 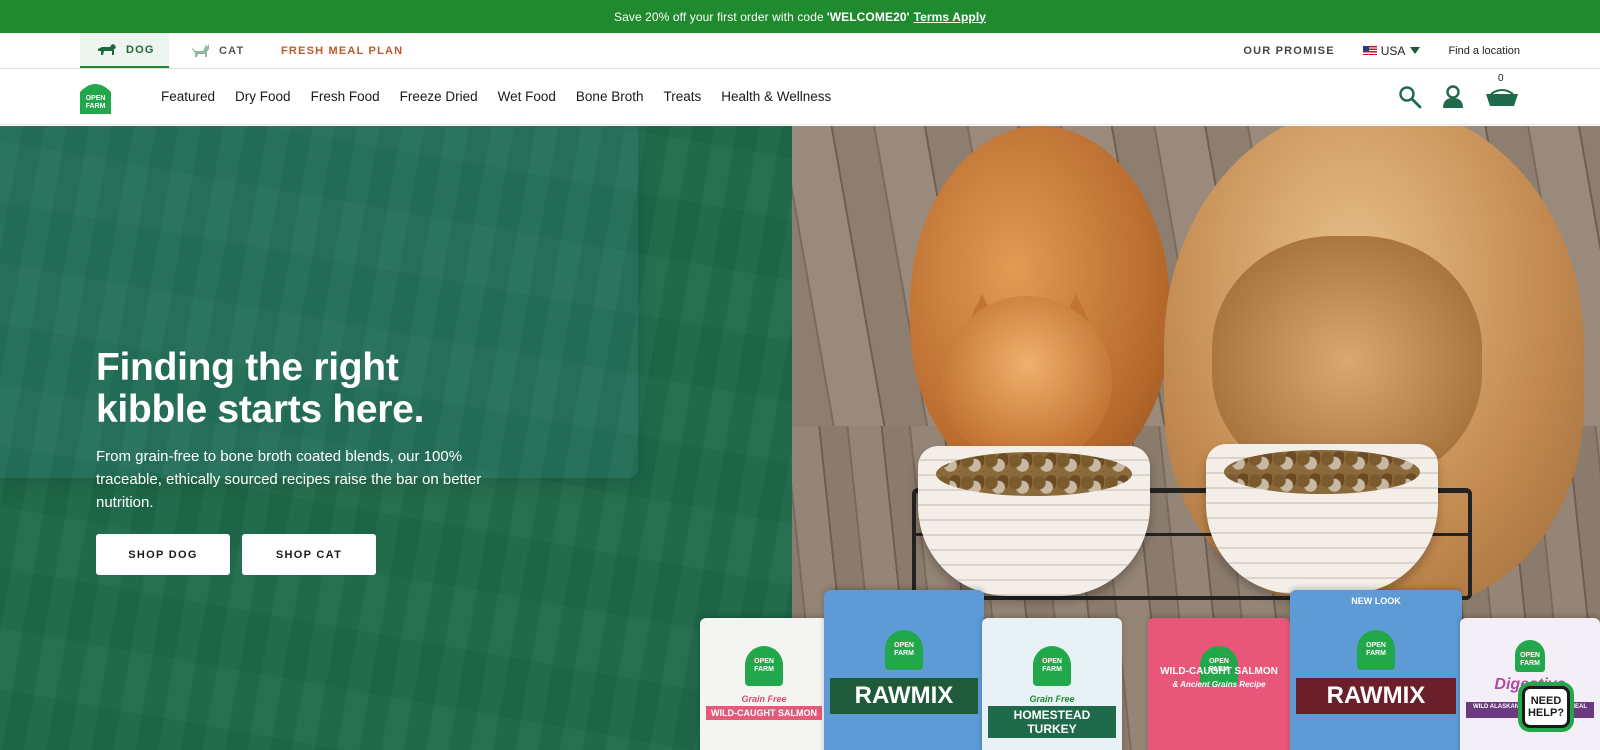 What do you see at coordinates (1484, 51) in the screenshot?
I see `find-location-link: Find a location` at bounding box center [1484, 51].